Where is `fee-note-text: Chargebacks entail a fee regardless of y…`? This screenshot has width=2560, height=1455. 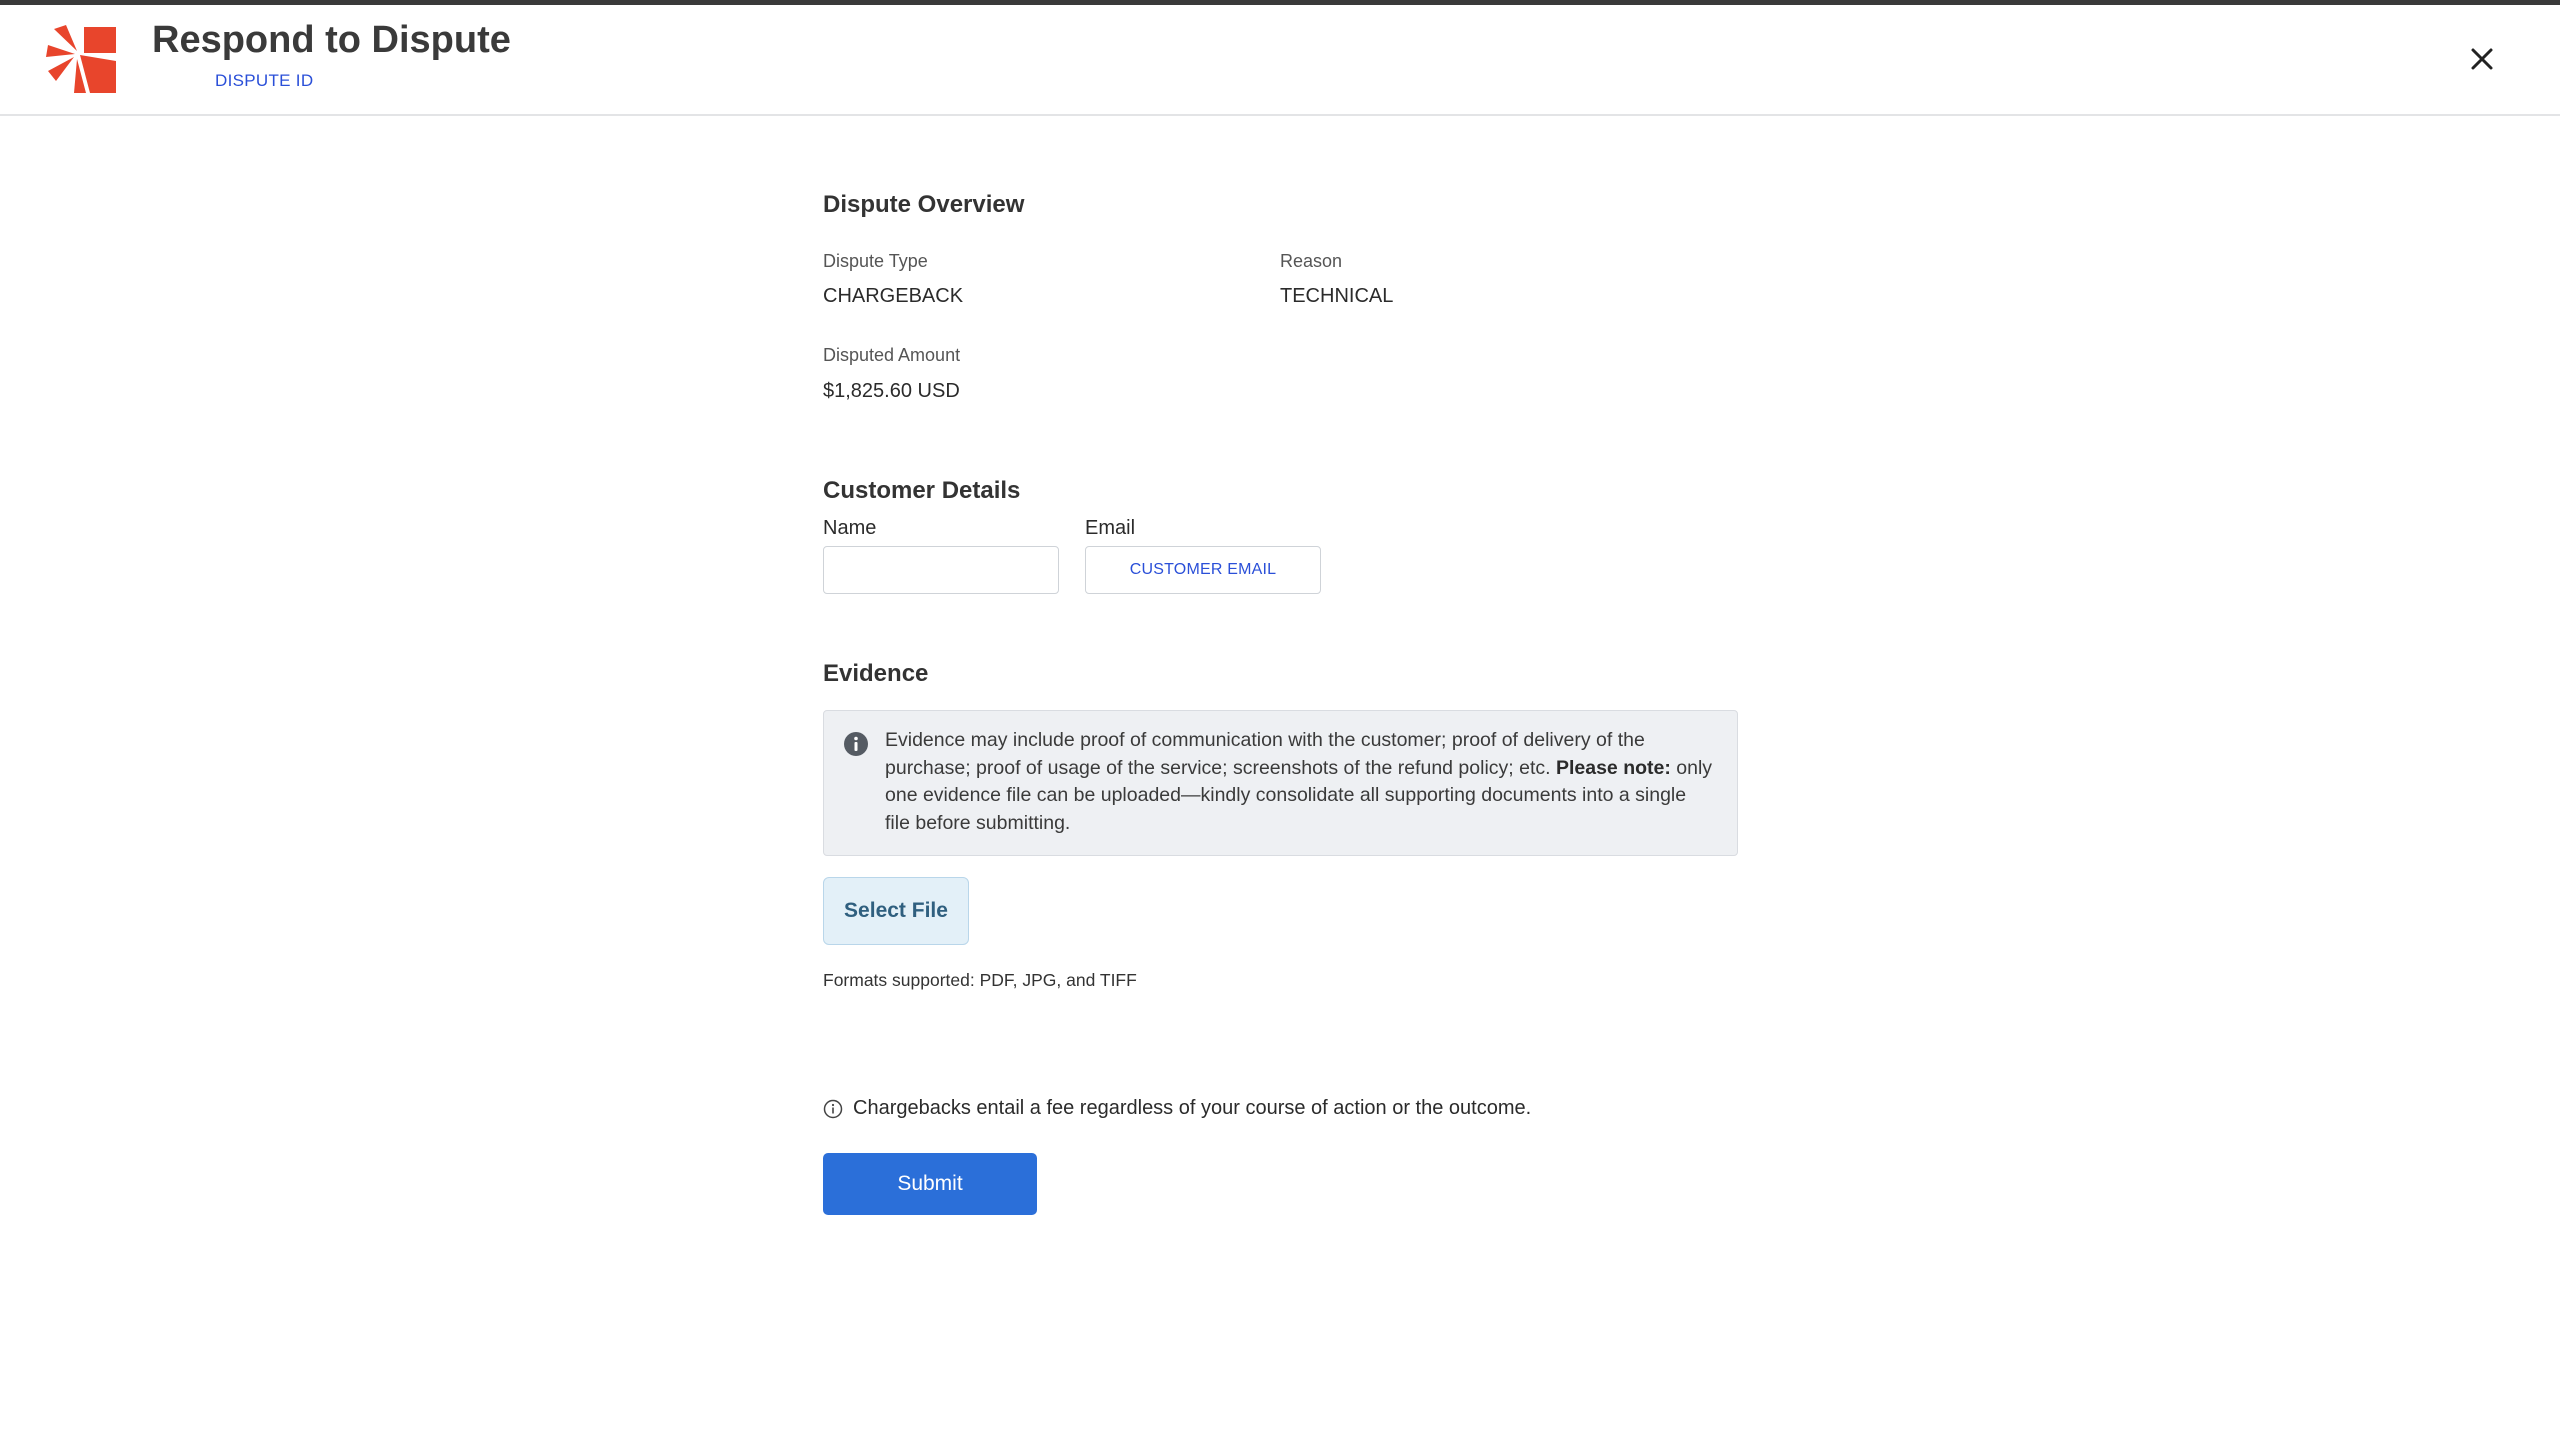 fee-note-text: Chargebacks entail a fee regardless of y… is located at coordinates (1192, 1108).